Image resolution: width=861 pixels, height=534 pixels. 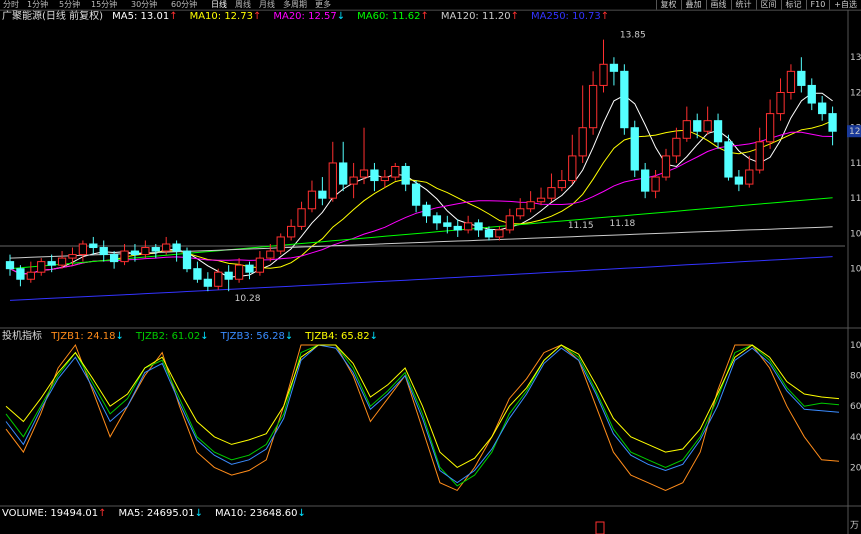 What do you see at coordinates (263, 513) in the screenshot?
I see `legend-item: MA10: 23648.60↓` at bounding box center [263, 513].